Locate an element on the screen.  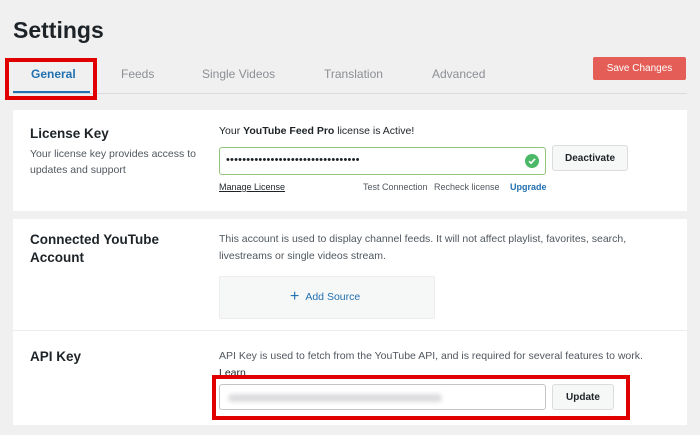
check-circle-icon is located at coordinates (532, 161).